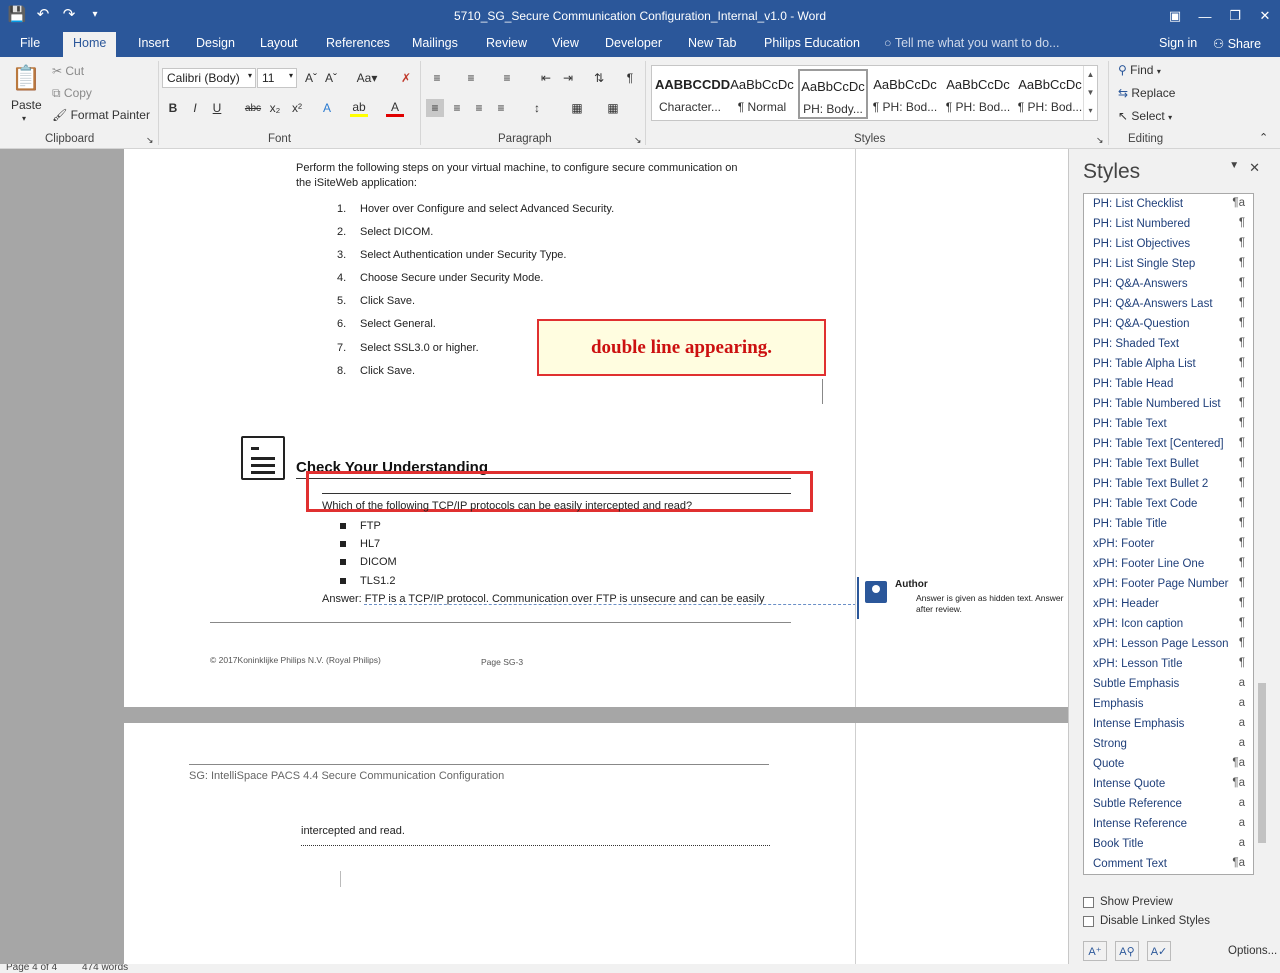 The height and width of the screenshot is (973, 1280). I want to click on style-item: PH: Table Text Bullet ¶, so click(1168, 464).